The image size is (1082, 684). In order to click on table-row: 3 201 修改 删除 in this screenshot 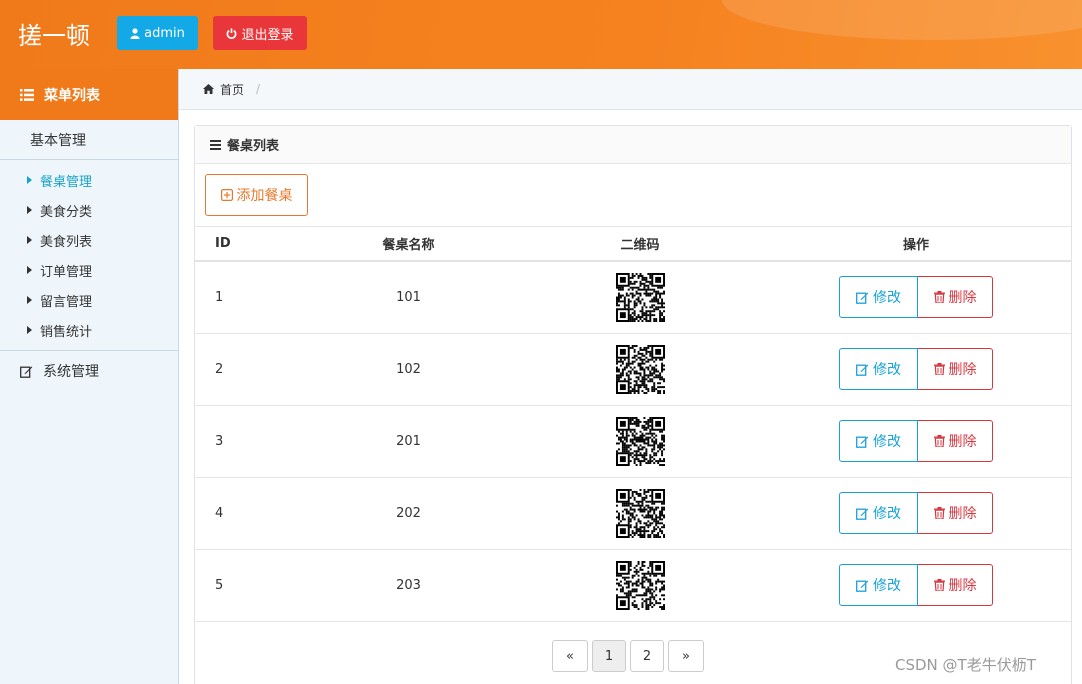, I will do `click(633, 441)`.